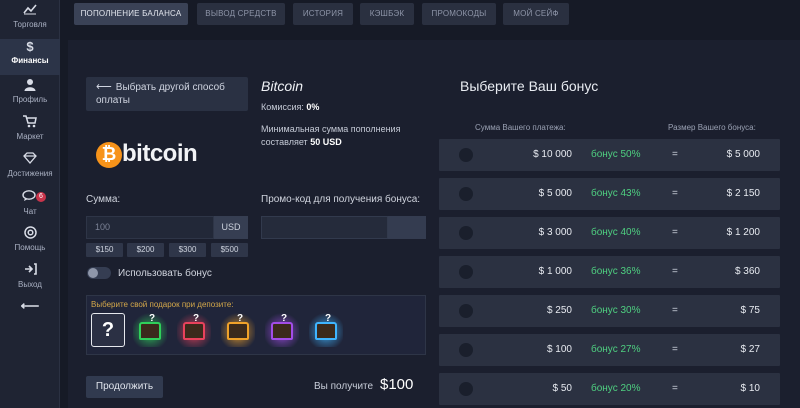 The image size is (800, 408). I want to click on quick-amount-button: $300, so click(187, 250).